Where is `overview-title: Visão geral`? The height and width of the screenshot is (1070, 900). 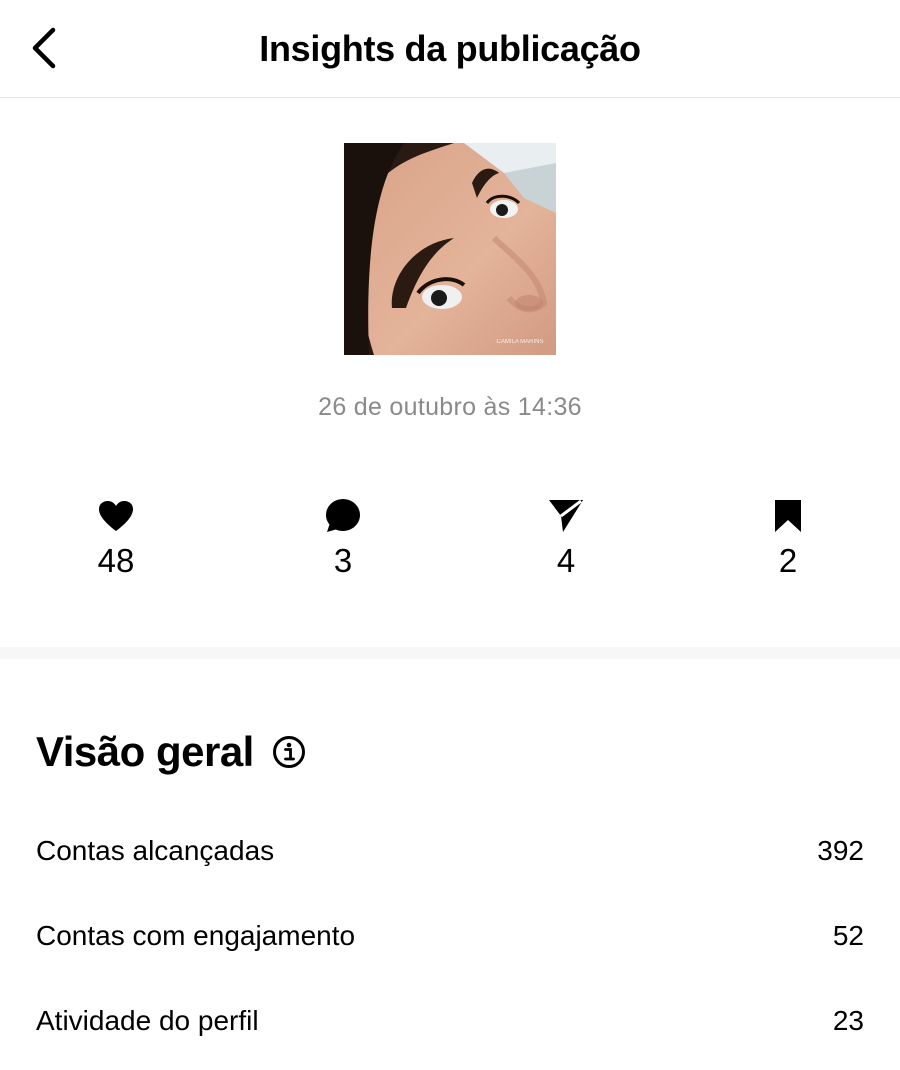
overview-title: Visão geral is located at coordinates (145, 751).